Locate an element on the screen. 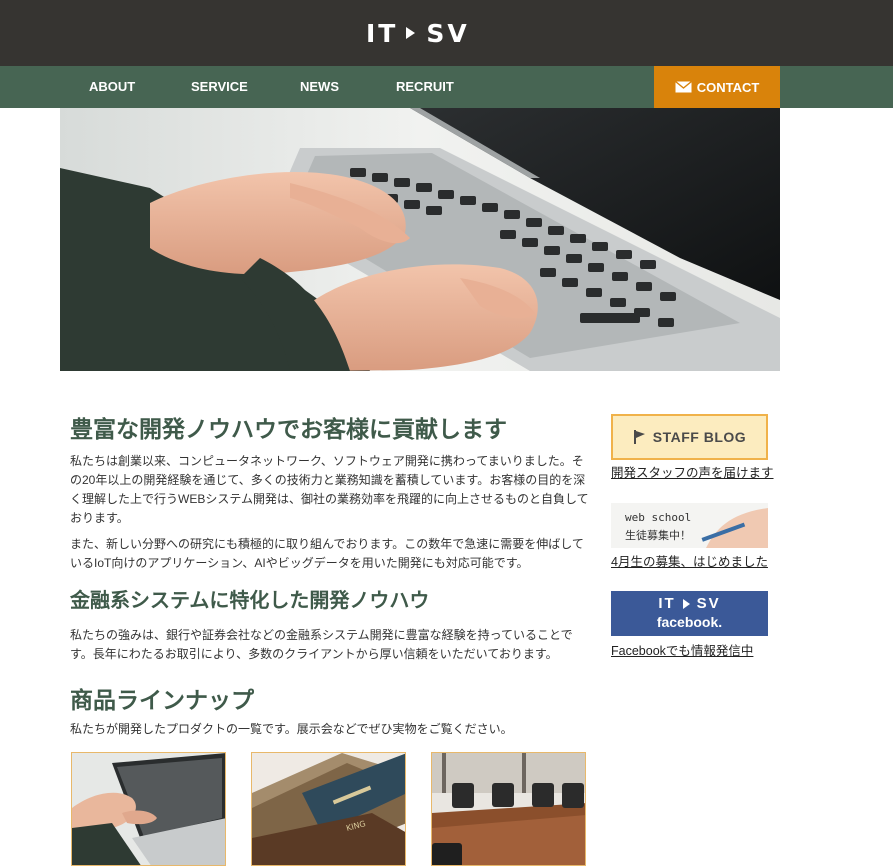 This screenshot has width=893, height=866. fb-logo-right: SV is located at coordinates (708, 603).